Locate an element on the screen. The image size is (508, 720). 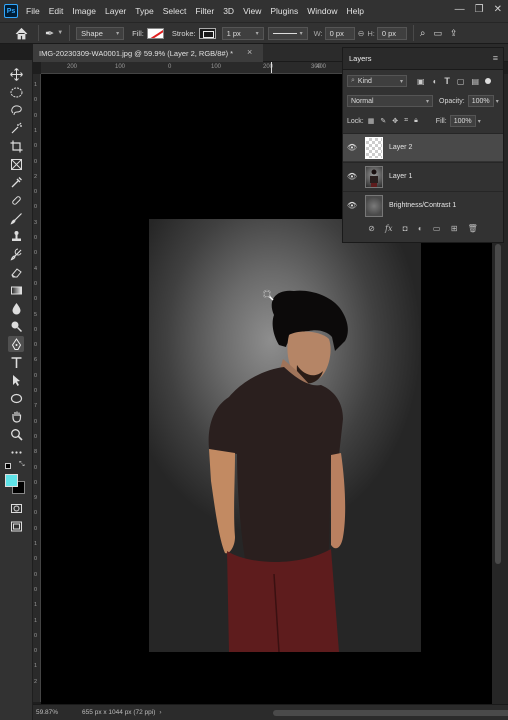
lock-image-icon: ✎ is located at coordinates (383, 121).